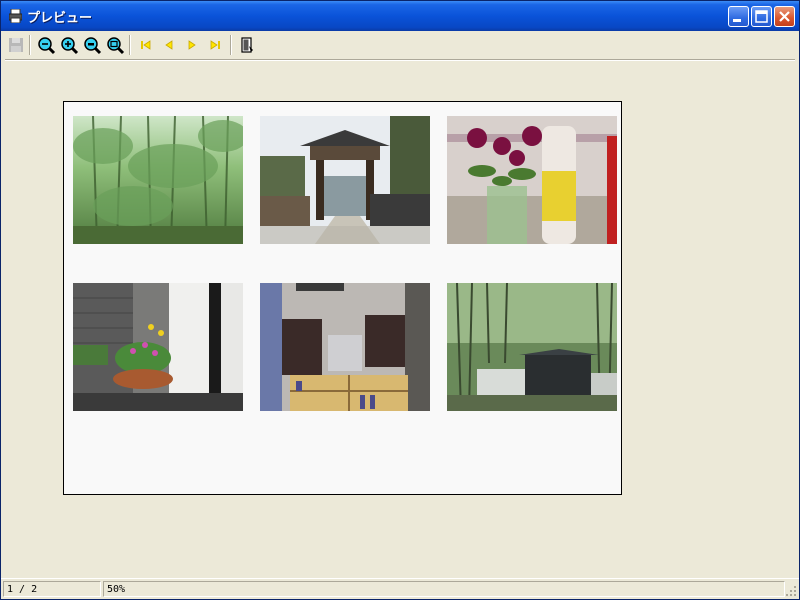  I want to click on printer-icon, so click(15, 16).